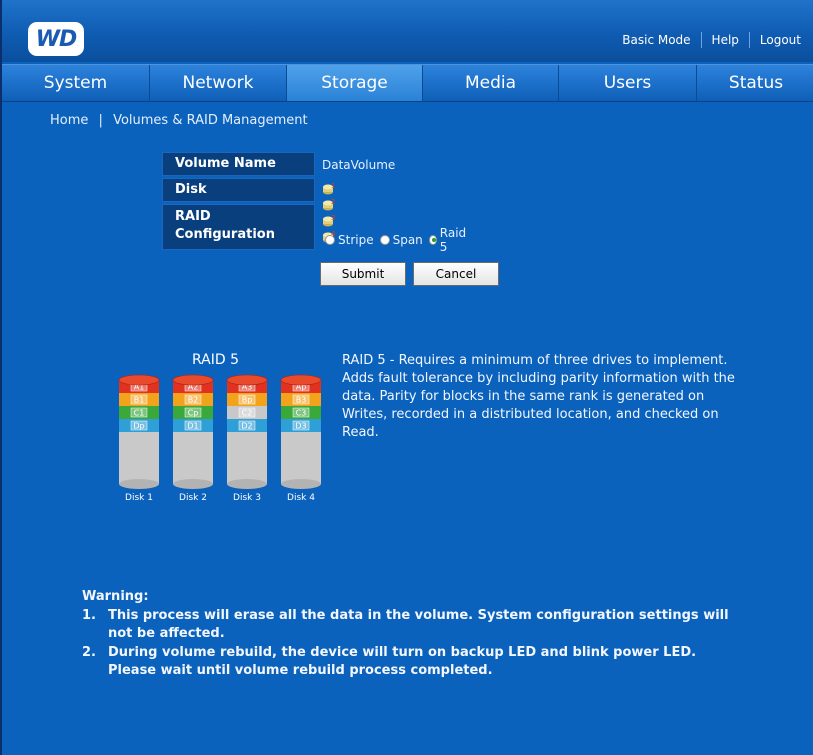 Image resolution: width=813 pixels, height=755 pixels. What do you see at coordinates (432, 240) in the screenshot?
I see `radio-button-selected` at bounding box center [432, 240].